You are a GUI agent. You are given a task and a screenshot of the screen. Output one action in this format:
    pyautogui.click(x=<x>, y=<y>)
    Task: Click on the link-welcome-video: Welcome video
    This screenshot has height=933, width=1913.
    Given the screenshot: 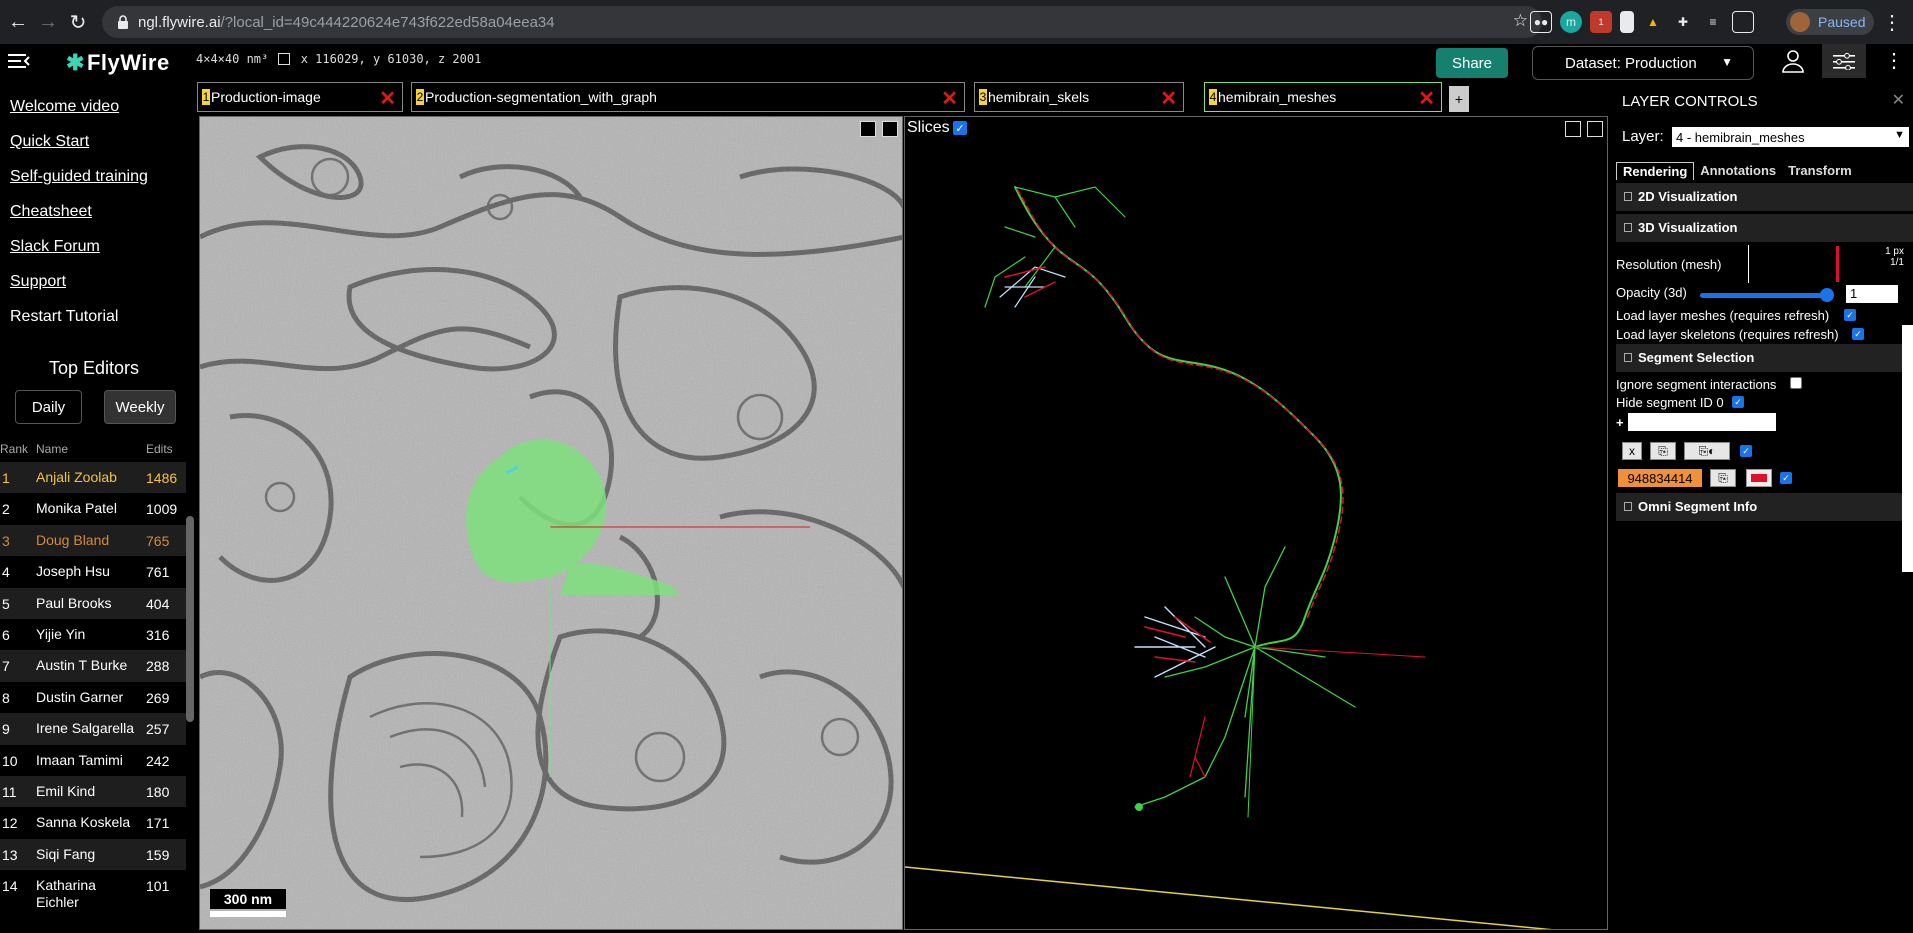 What is the action you would take?
    pyautogui.click(x=64, y=107)
    